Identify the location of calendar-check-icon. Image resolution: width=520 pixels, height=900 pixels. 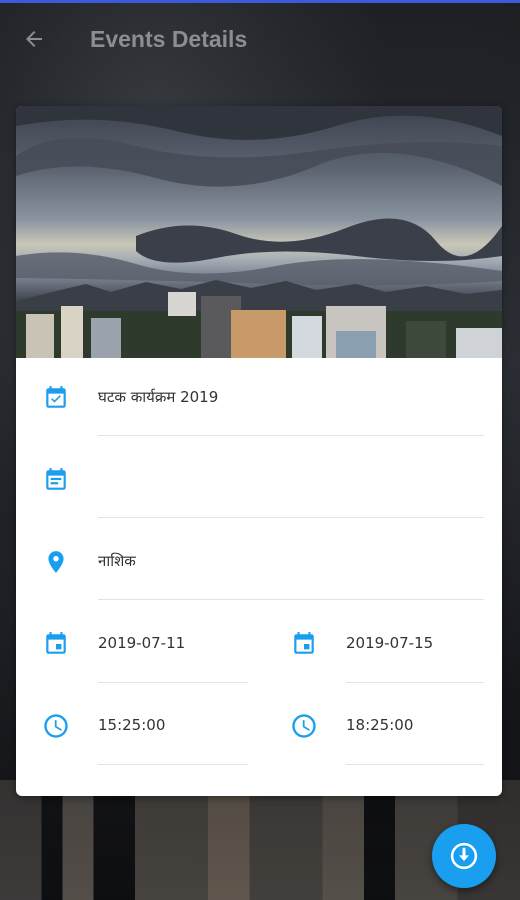
(56, 398).